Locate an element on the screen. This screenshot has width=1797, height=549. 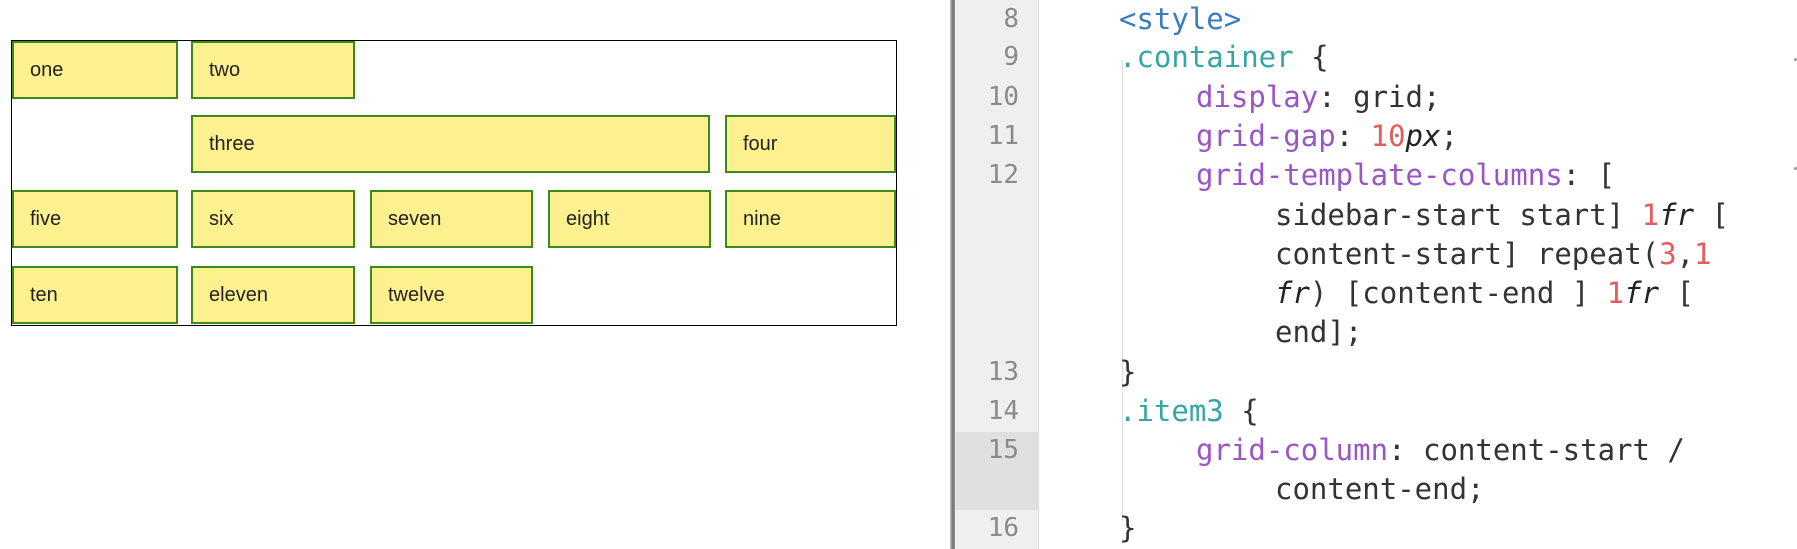
grid-item-twelve: twelve is located at coordinates (451, 295).